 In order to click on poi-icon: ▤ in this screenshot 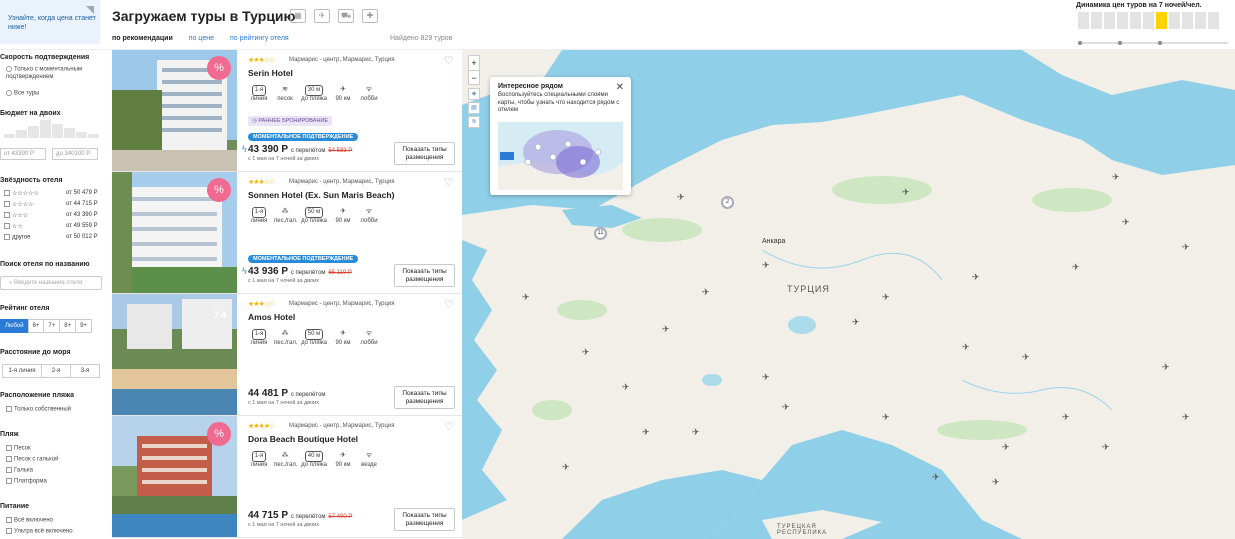, I will do `click(474, 108)`.